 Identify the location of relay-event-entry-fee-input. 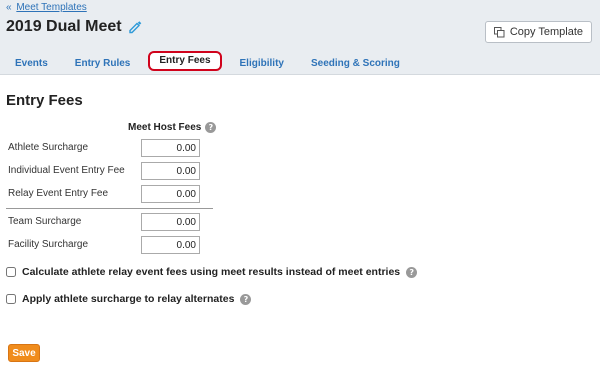
(170, 194).